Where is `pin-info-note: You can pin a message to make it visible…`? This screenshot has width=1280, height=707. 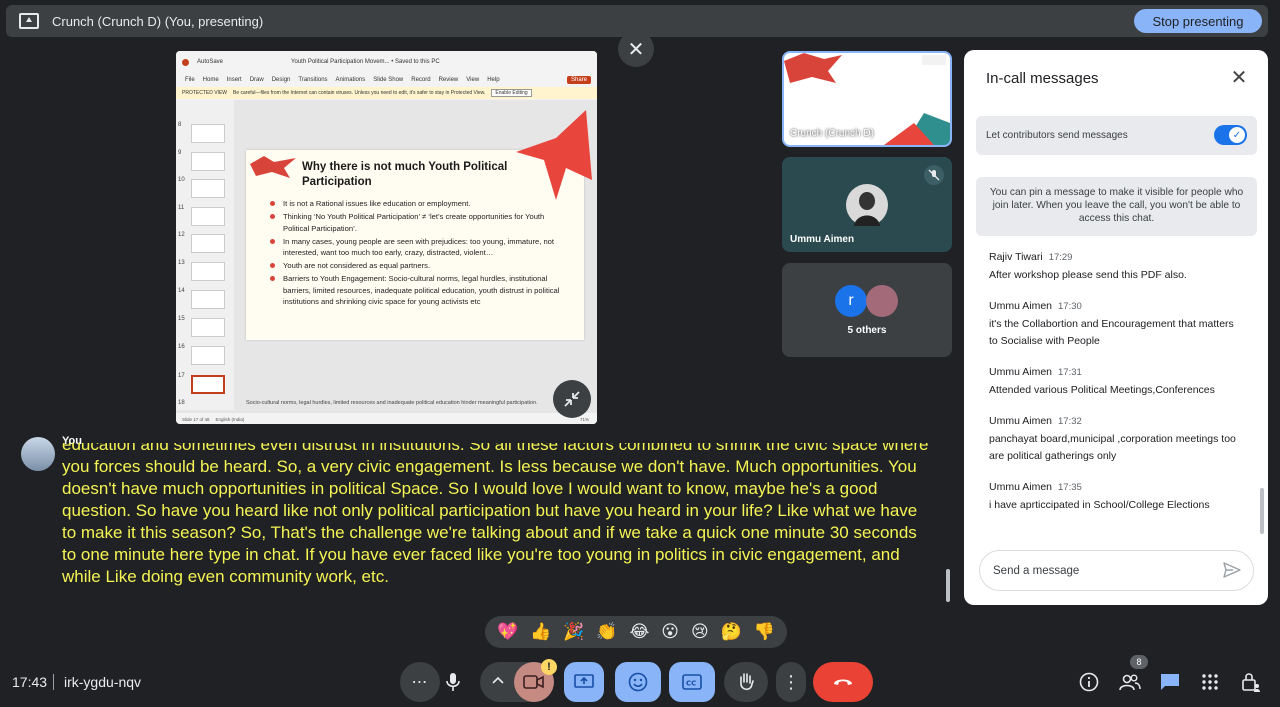 pin-info-note: You can pin a message to make it visible… is located at coordinates (1116, 206).